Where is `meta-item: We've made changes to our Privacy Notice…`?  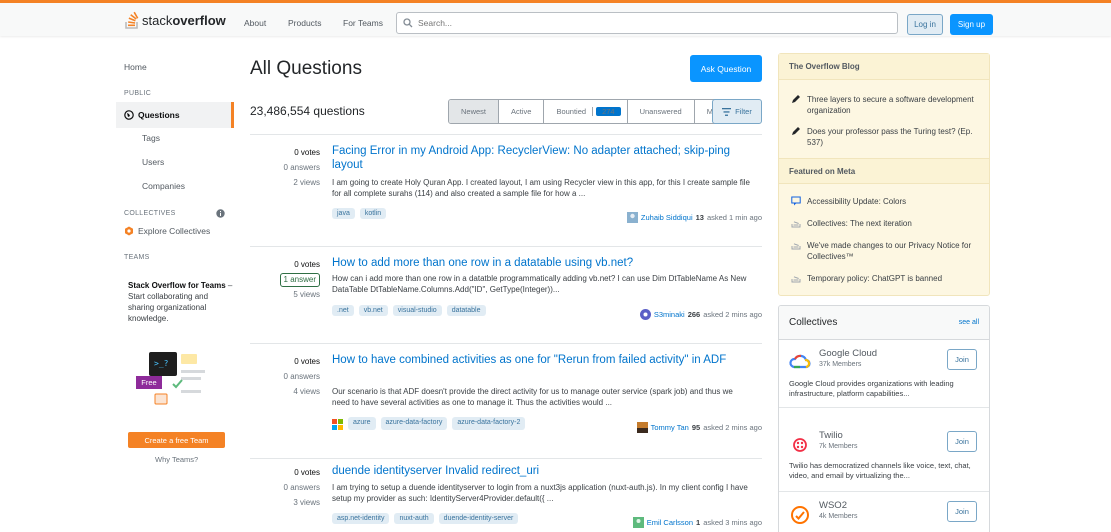 meta-item: We've made changes to our Privacy Notice… is located at coordinates (886, 251).